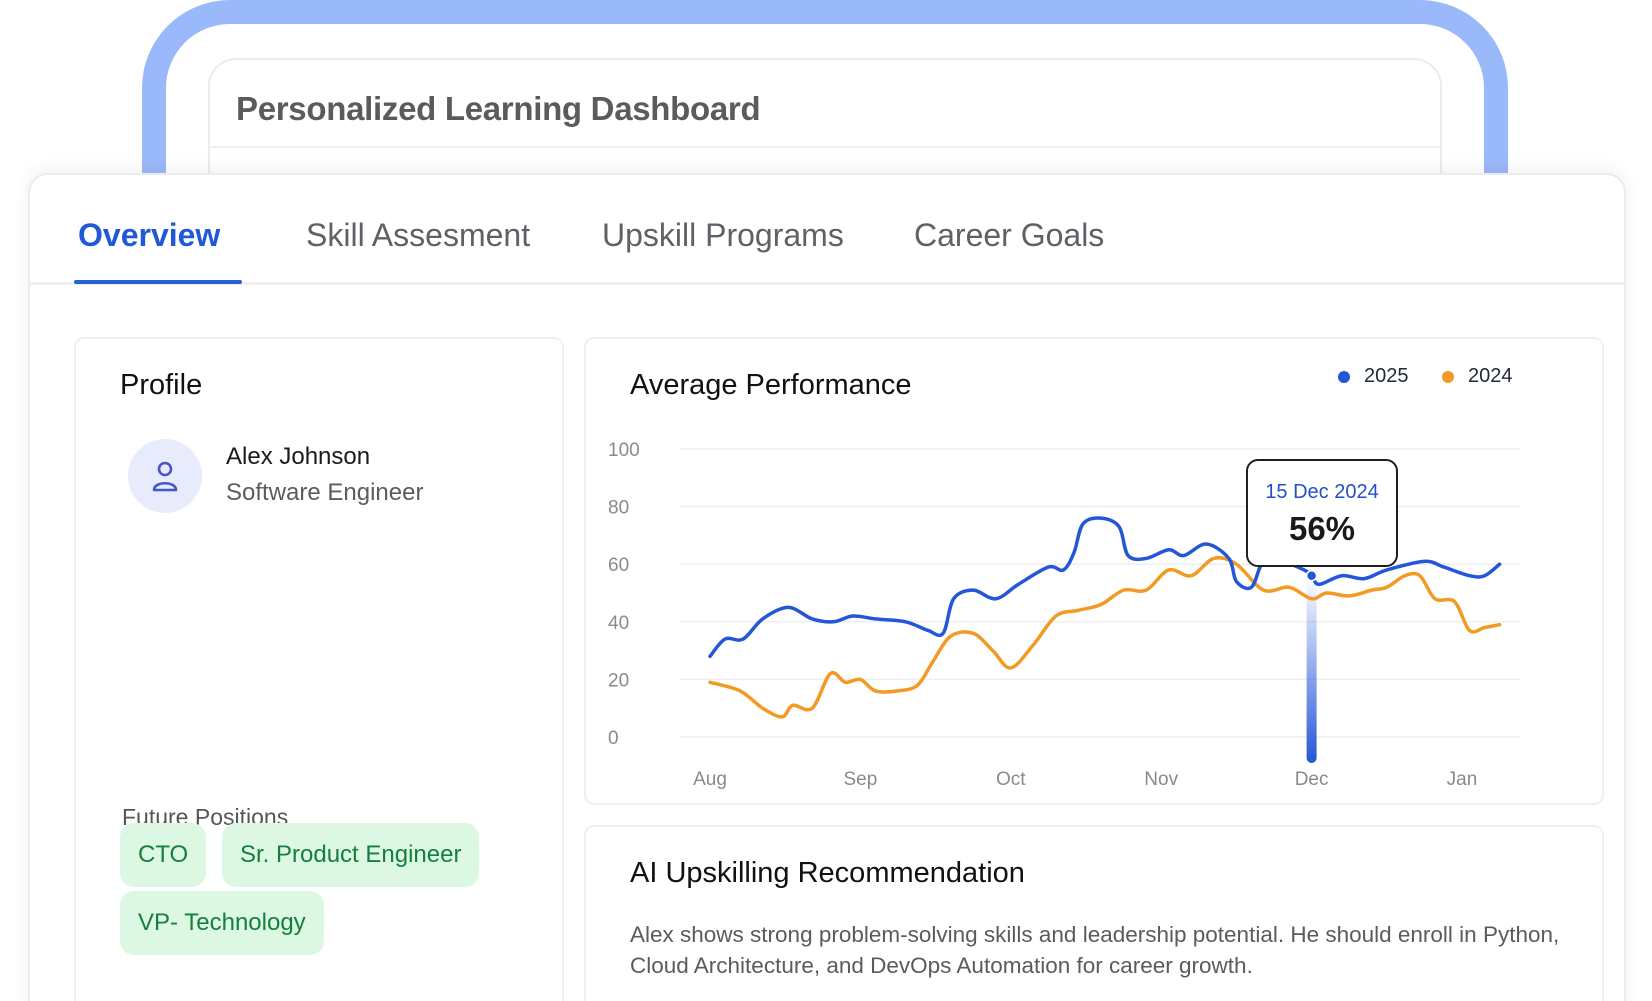  Describe the element at coordinates (161, 385) in the screenshot. I see `profile-title: Profile` at that location.